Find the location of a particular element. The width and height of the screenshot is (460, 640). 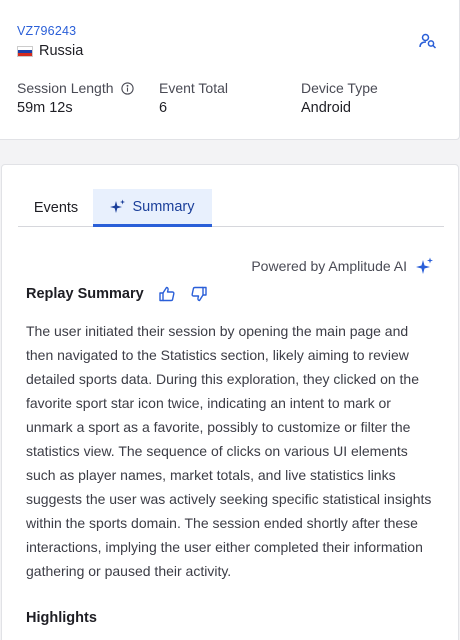

thumbs-up-button is located at coordinates (167, 294).